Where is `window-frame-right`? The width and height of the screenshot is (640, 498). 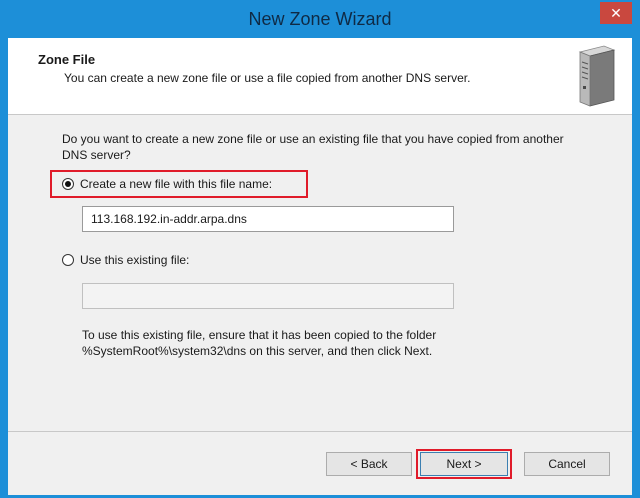
window-frame-right is located at coordinates (636, 268).